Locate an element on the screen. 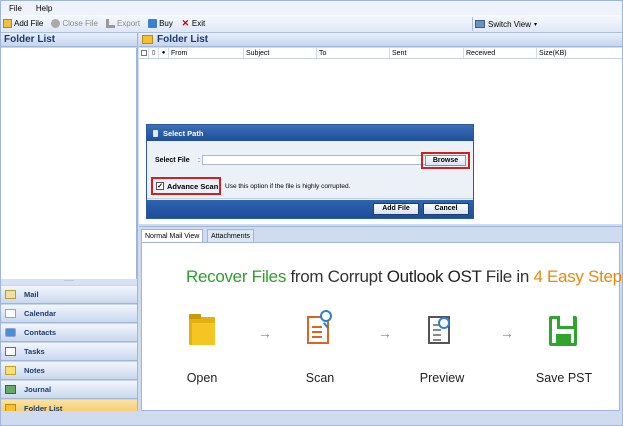 This screenshot has width=623, height=426. attachment-column: ▯ is located at coordinates (154, 53).